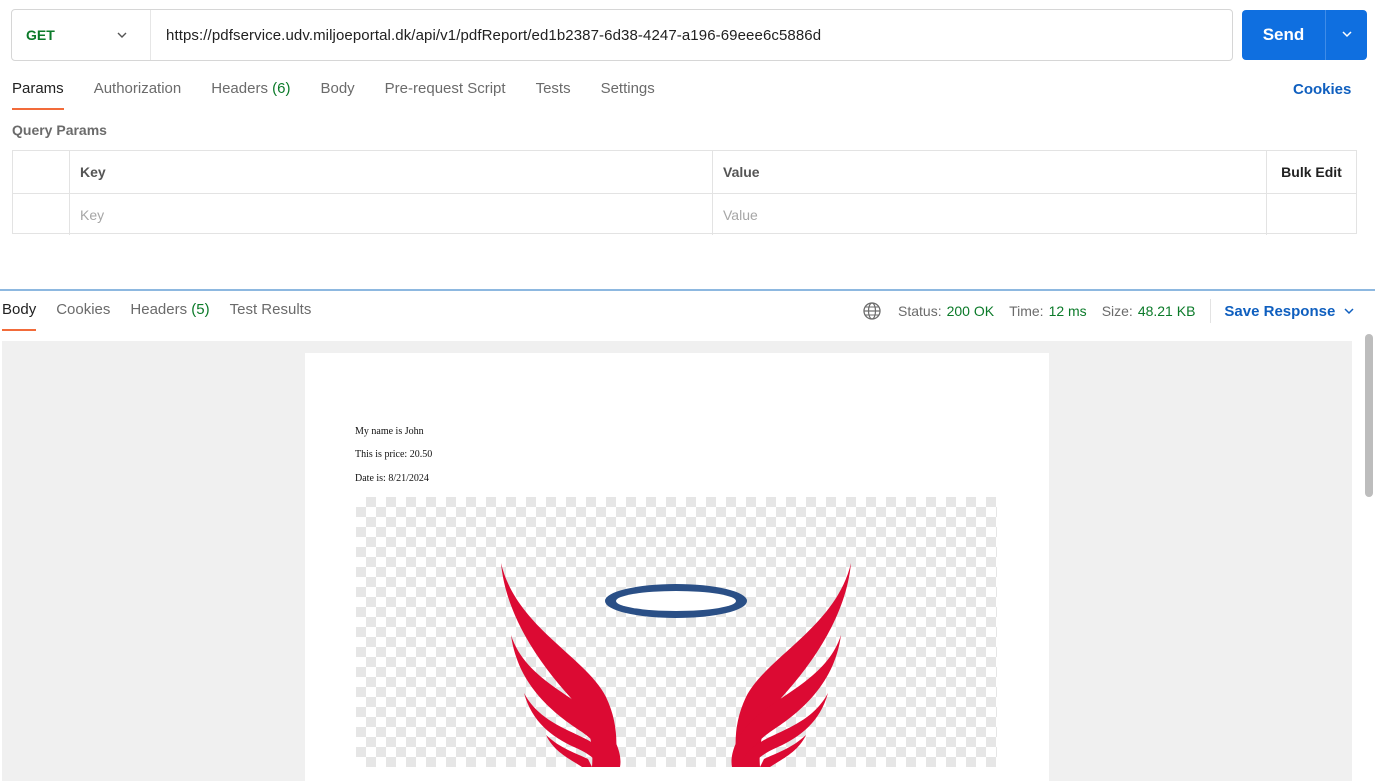 This screenshot has height=781, width=1375. I want to click on tab-pre-request-script: Pre-request Script, so click(445, 95).